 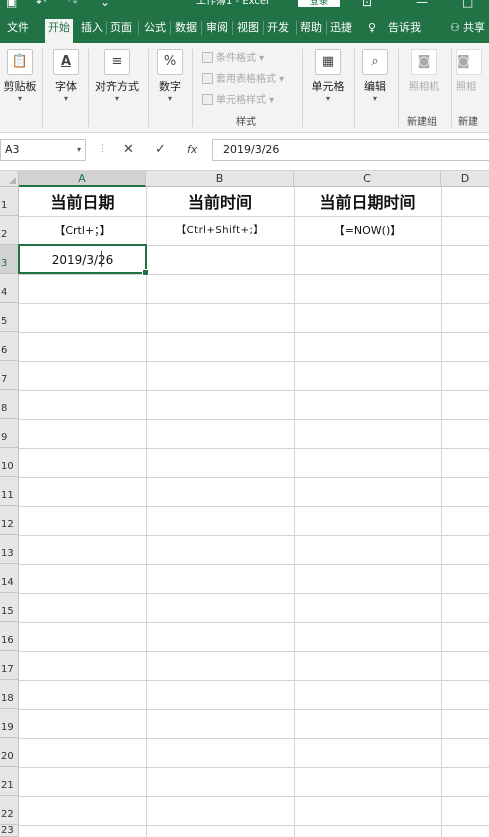 What do you see at coordinates (170, 62) in the screenshot?
I see `percent-icon: %` at bounding box center [170, 62].